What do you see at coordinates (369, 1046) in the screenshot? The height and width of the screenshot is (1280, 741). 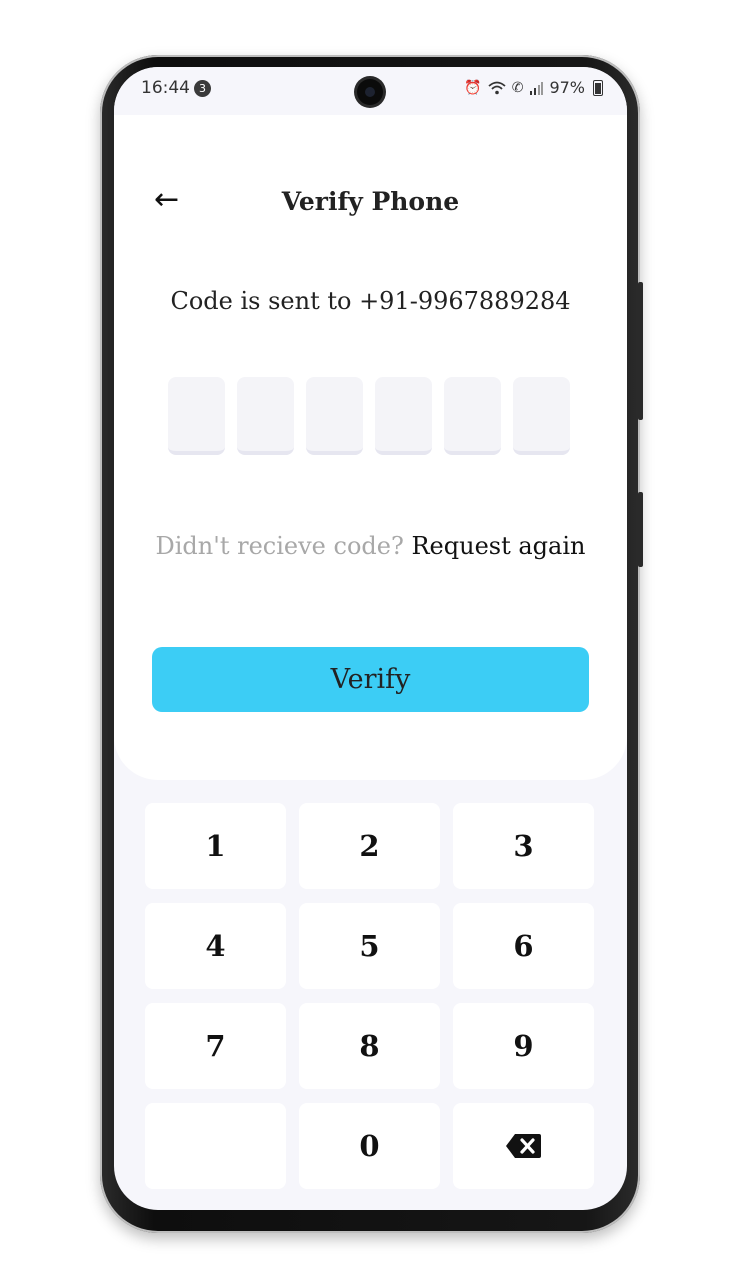 I see `keypad-key-8: 8` at bounding box center [369, 1046].